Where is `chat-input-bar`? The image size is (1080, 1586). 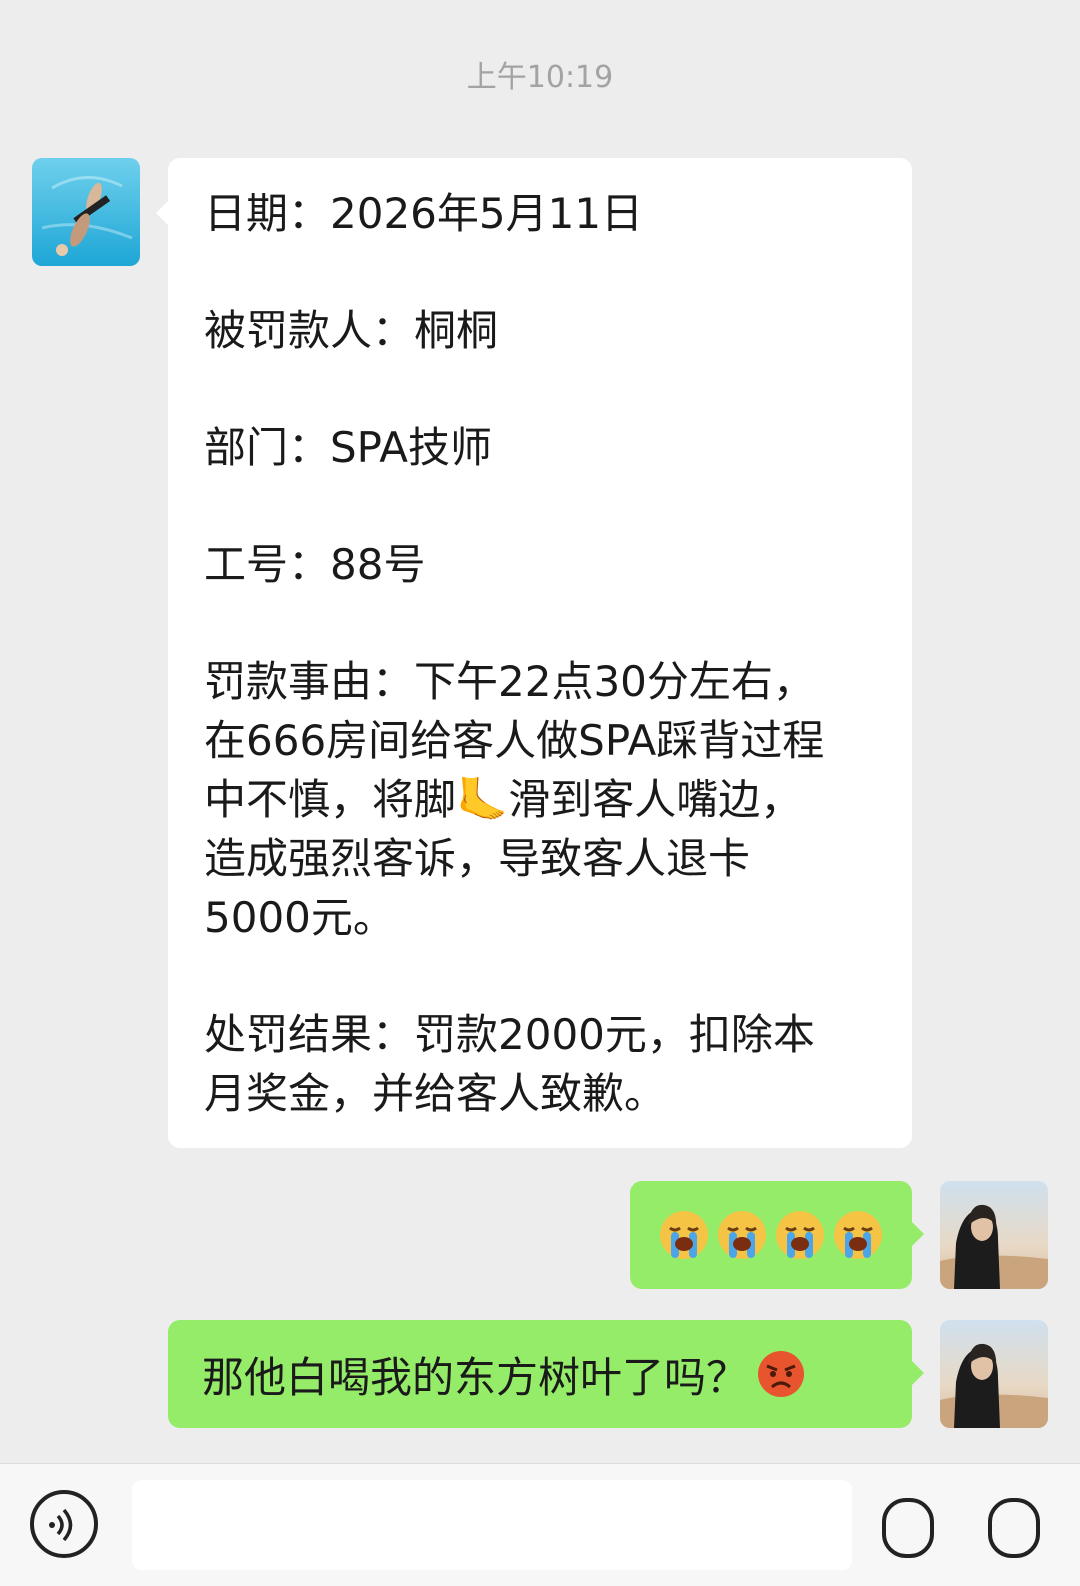 chat-input-bar is located at coordinates (540, 1524).